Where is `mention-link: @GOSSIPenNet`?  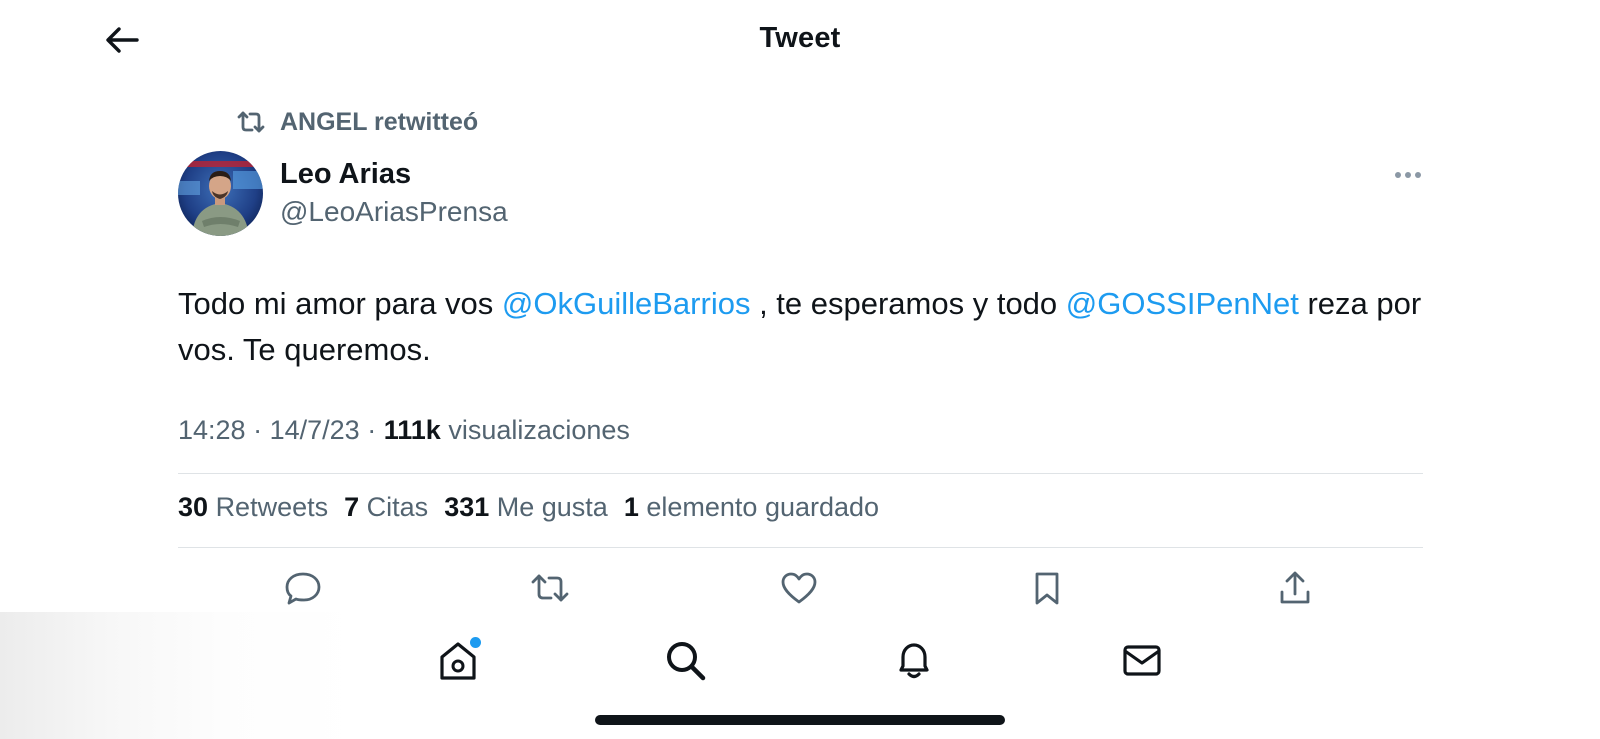 mention-link: @GOSSIPenNet is located at coordinates (1182, 303).